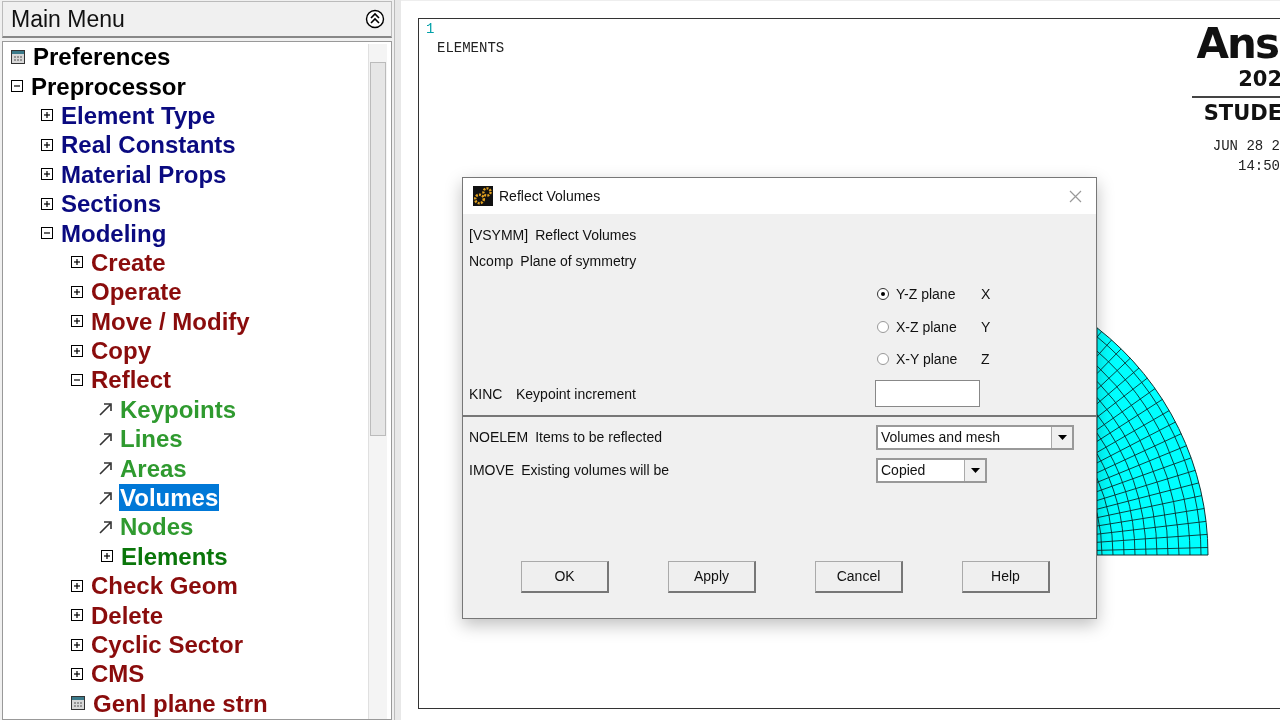 This screenshot has height=720, width=1280. Describe the element at coordinates (108, 86) in the screenshot. I see `menu-item: Preprocessor` at that location.